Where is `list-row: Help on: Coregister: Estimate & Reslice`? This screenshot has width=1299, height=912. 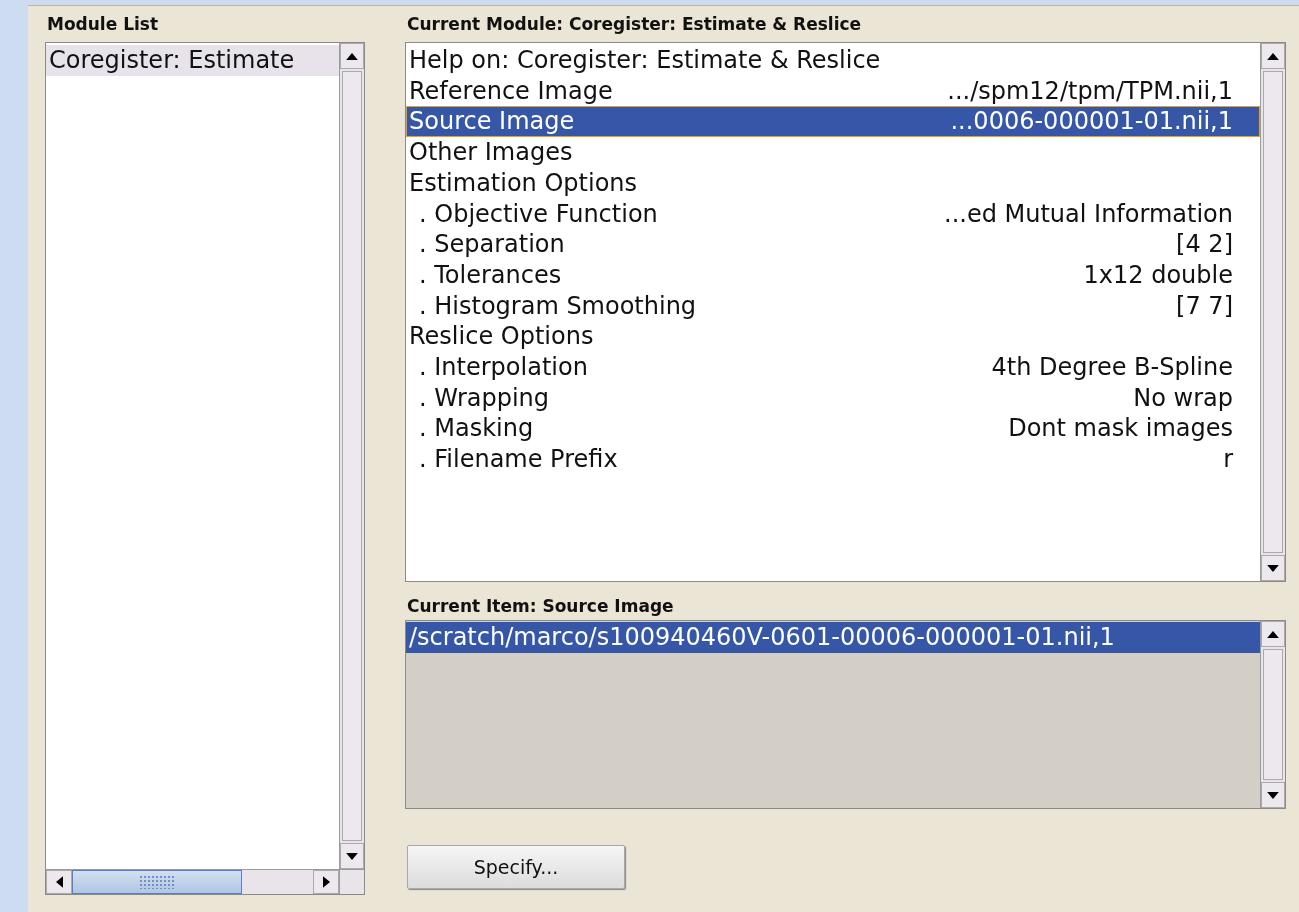 list-row: Help on: Coregister: Estimate & Reslice is located at coordinates (833, 60).